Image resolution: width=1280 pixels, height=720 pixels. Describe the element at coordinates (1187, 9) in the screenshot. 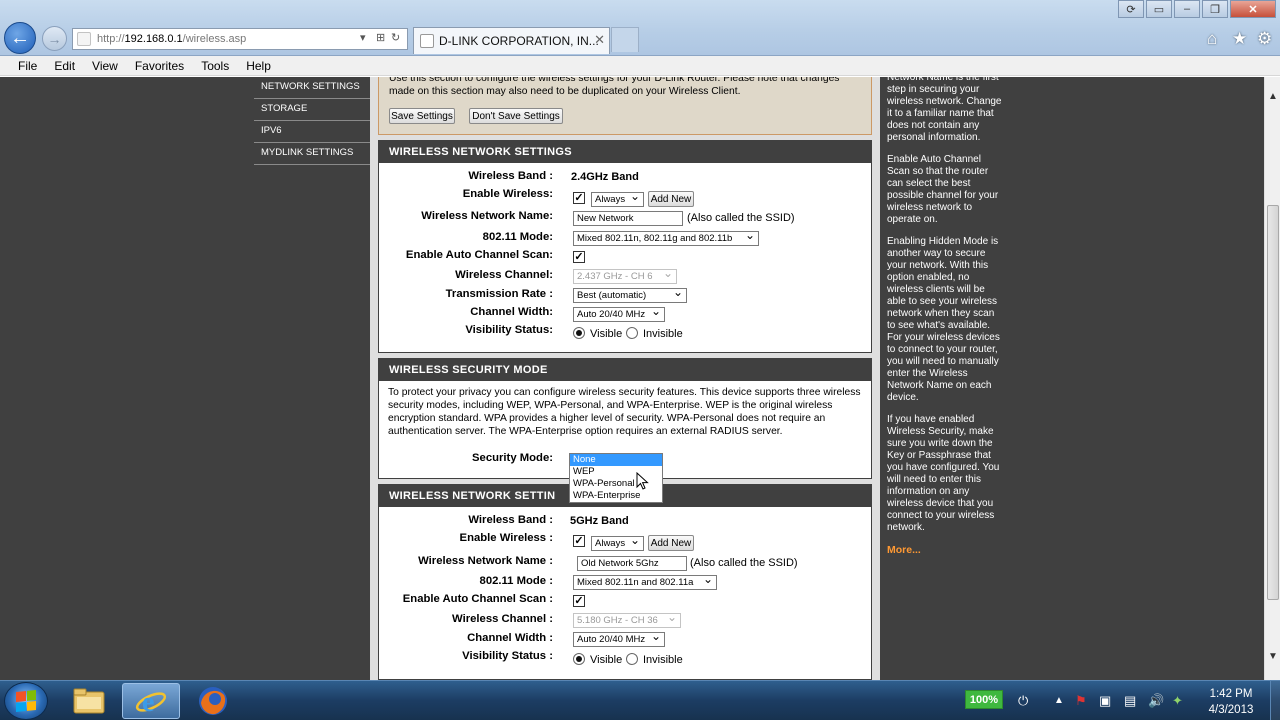

I see `minimize-button: –` at that location.